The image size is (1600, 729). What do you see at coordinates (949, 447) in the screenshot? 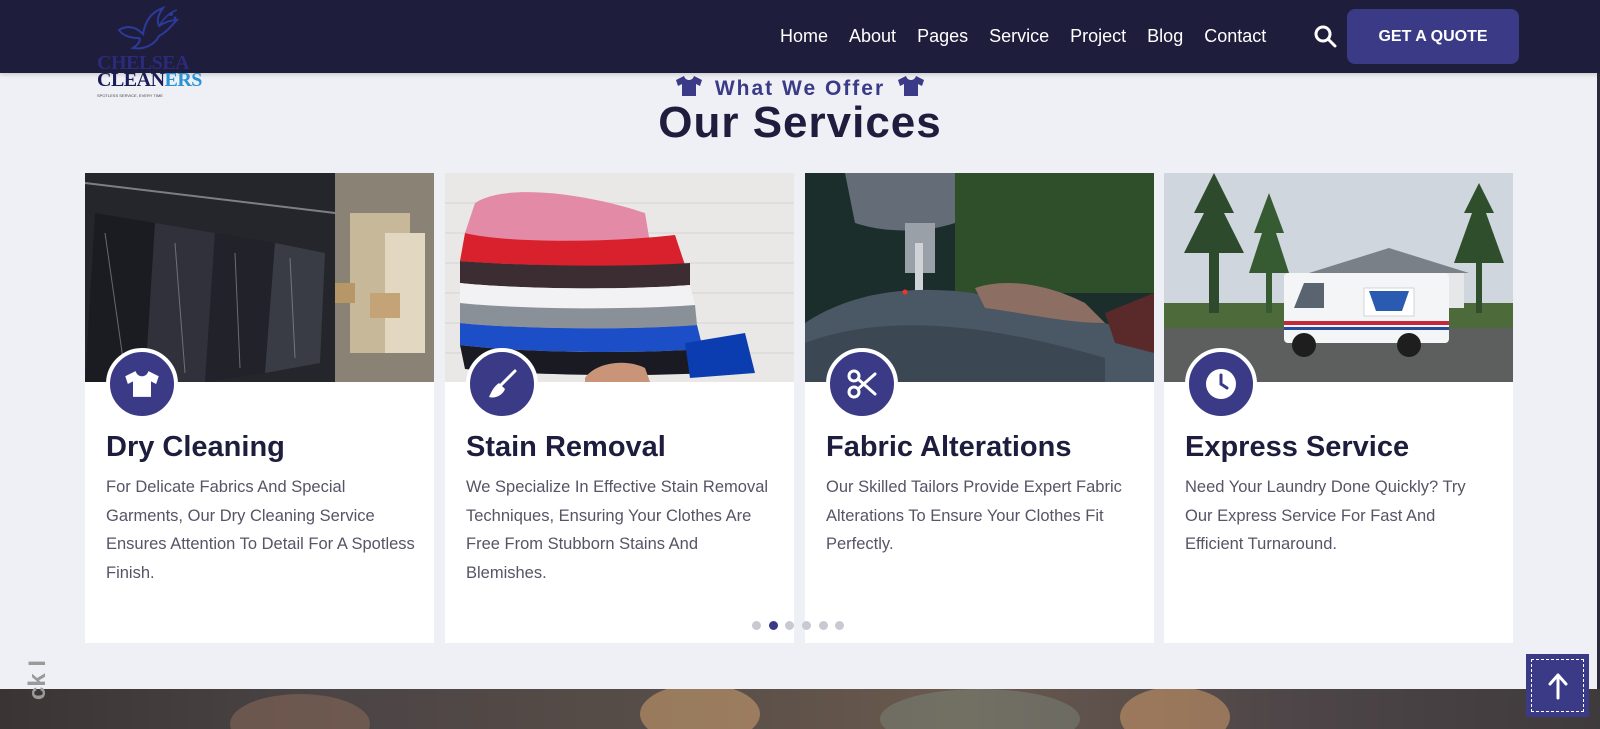
I see `card-title: Fabric Alterations` at bounding box center [949, 447].